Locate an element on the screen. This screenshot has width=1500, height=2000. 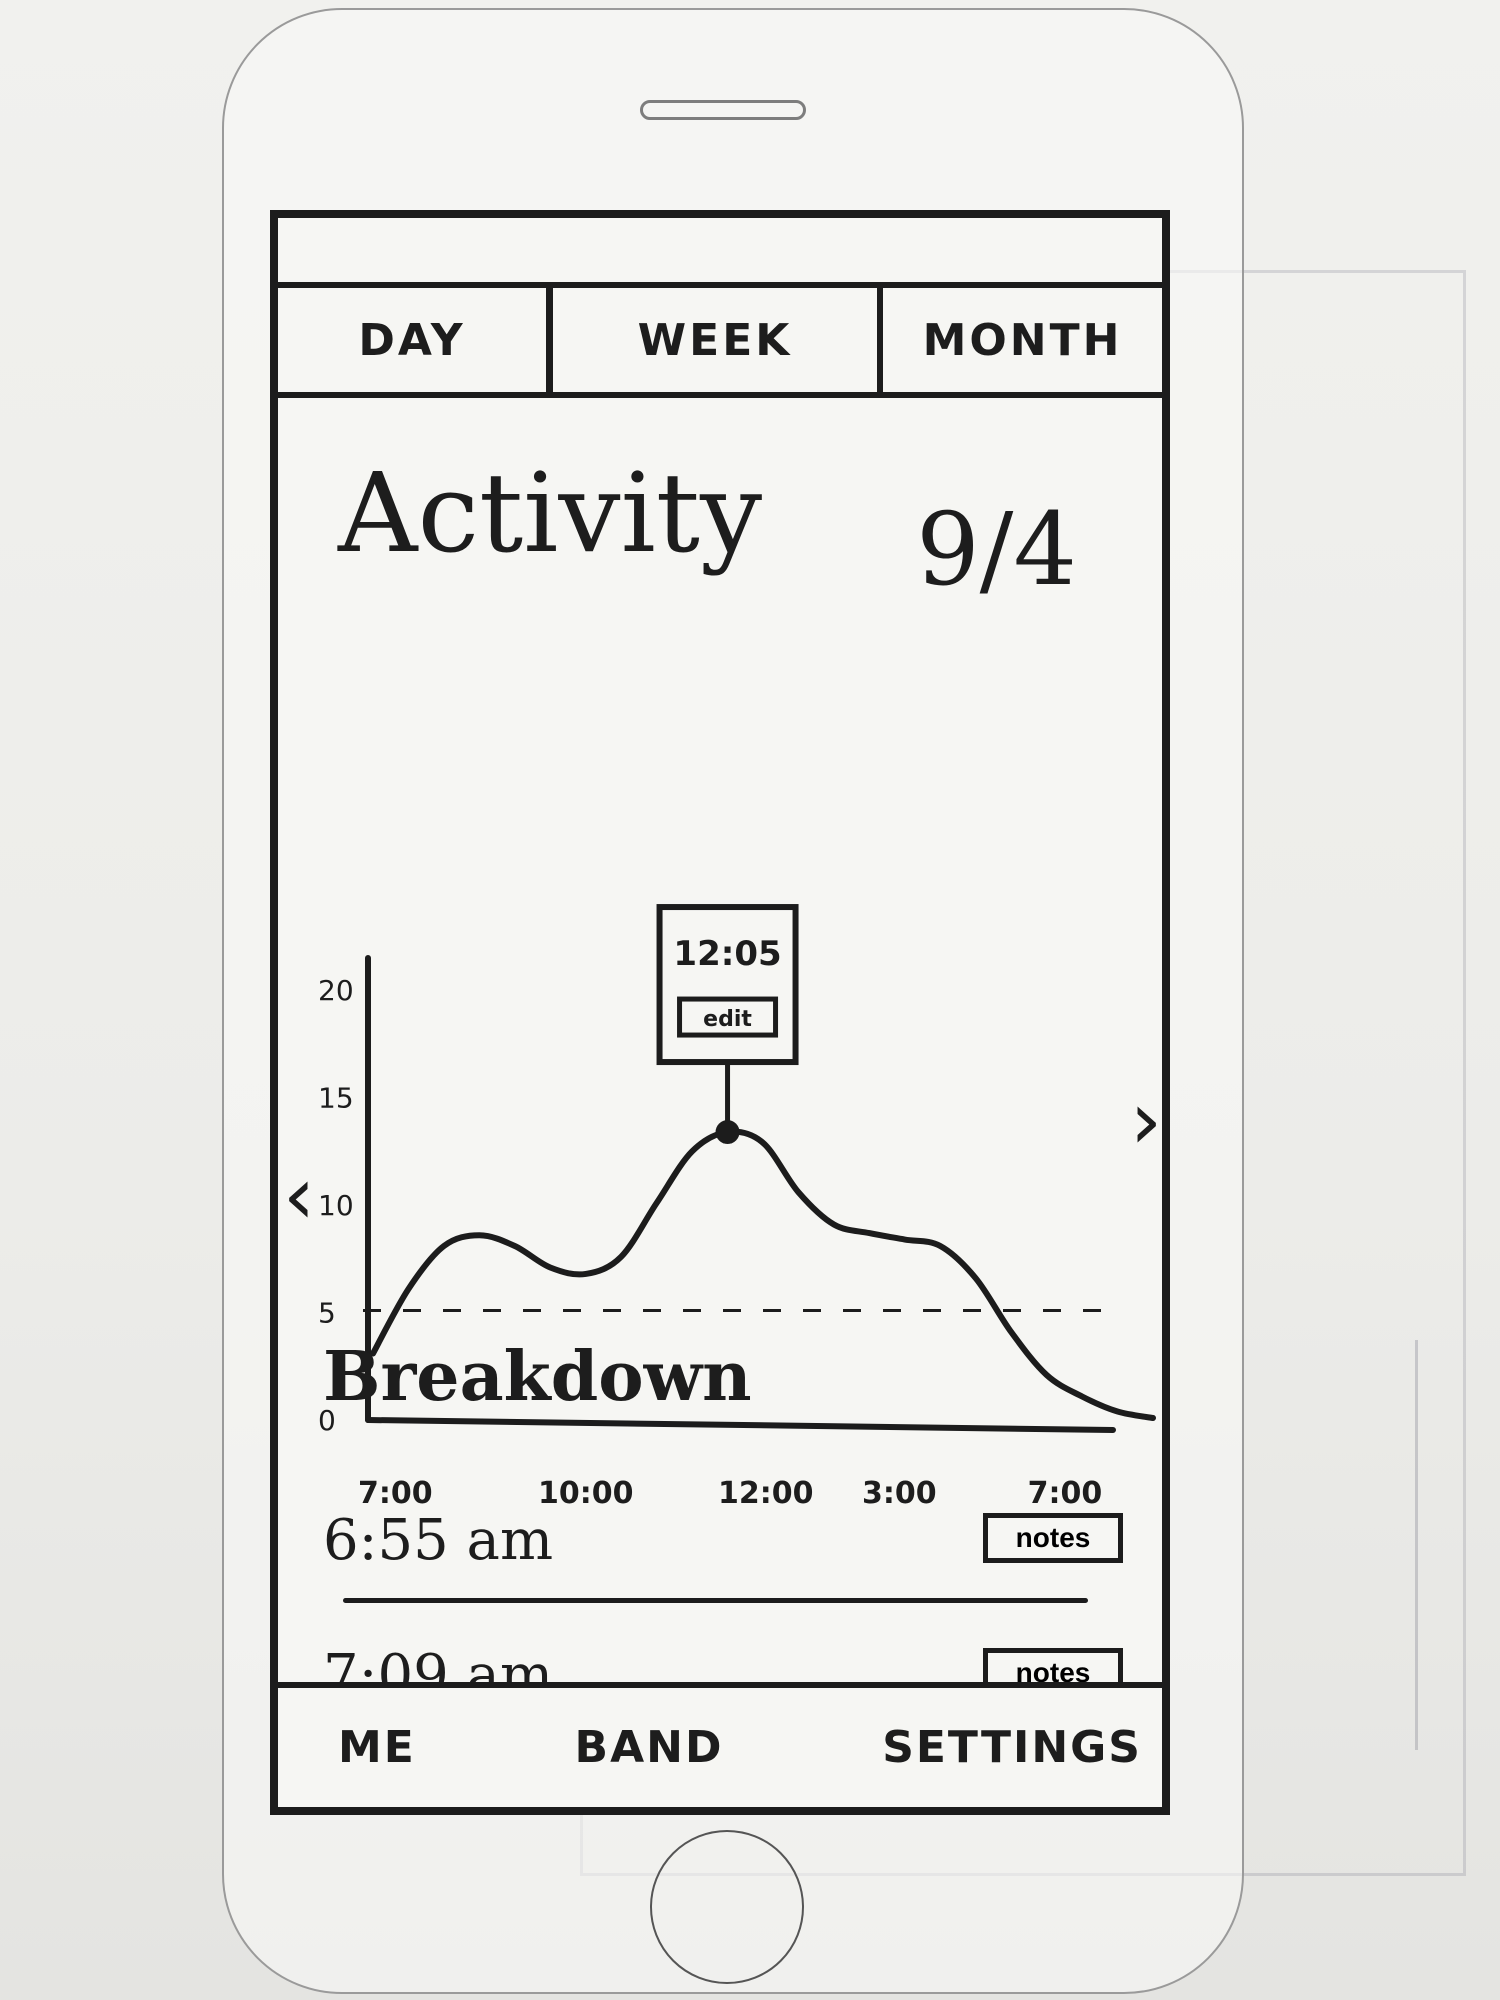
breakdown-divider is located at coordinates (715, 1600).